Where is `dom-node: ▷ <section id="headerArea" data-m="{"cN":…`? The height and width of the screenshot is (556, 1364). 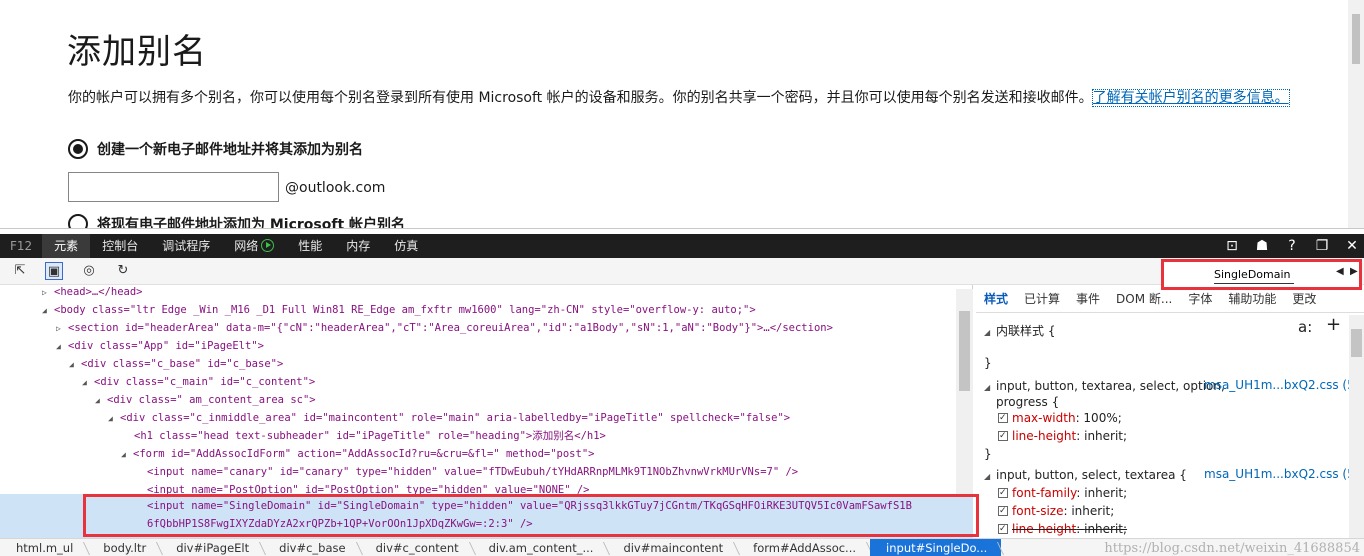
dom-node: ▷ <section id="headerArea" data-m="{"cN":… is located at coordinates (444, 328).